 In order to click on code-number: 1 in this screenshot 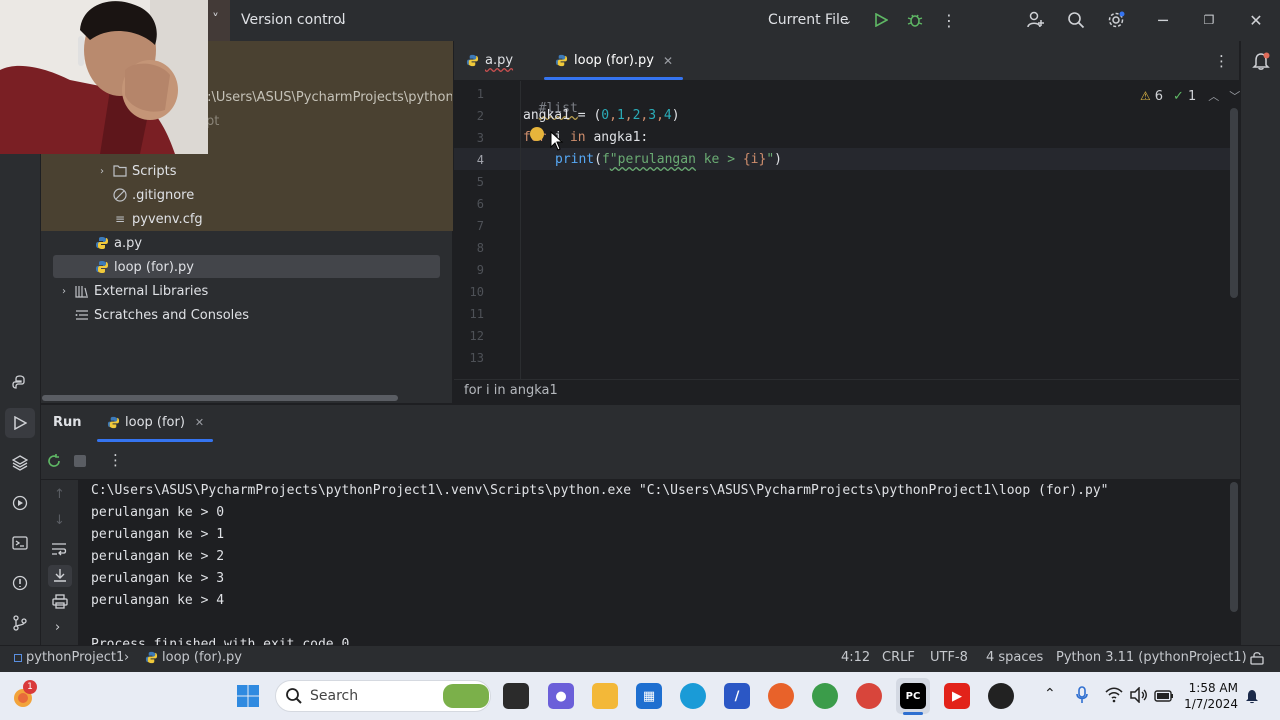, I will do `click(620, 115)`.